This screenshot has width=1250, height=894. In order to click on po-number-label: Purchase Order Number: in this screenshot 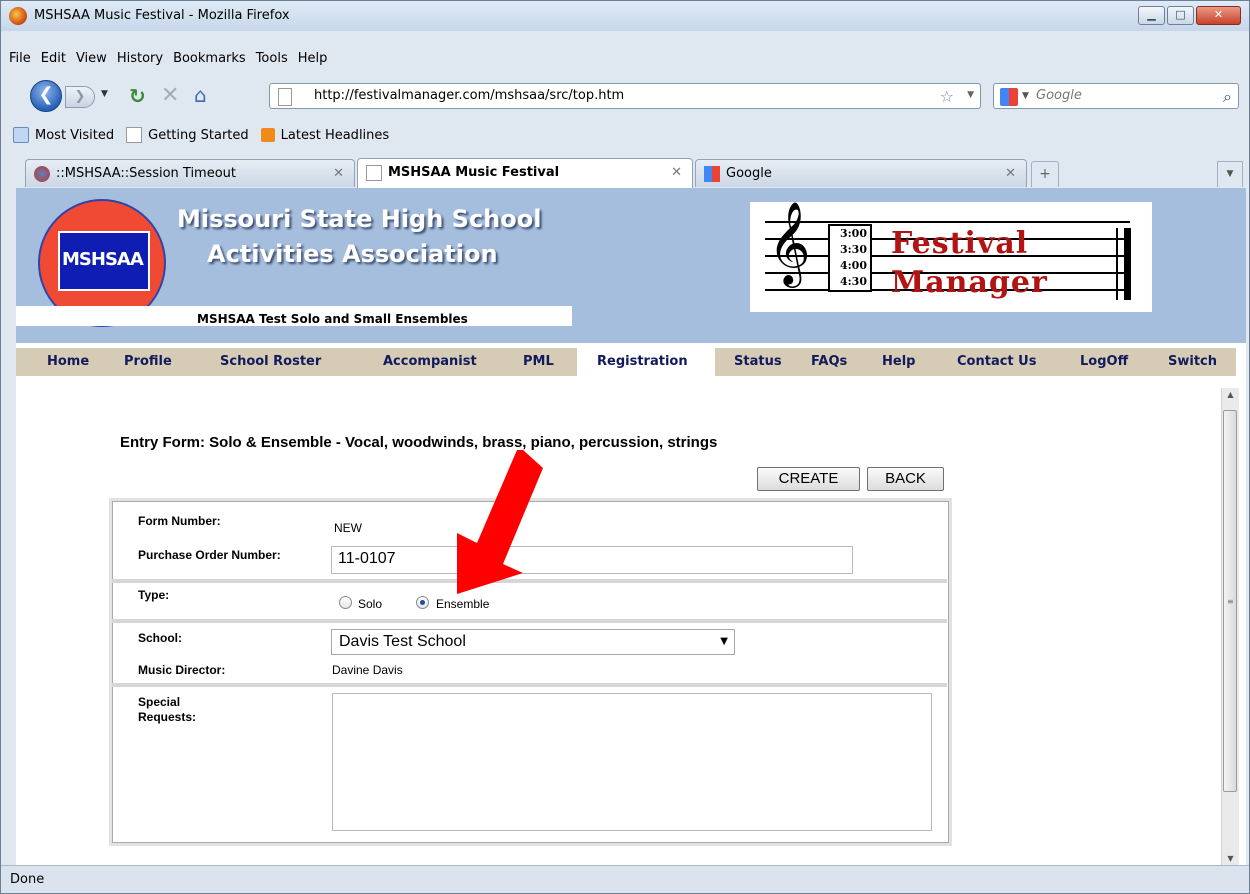, I will do `click(209, 555)`.